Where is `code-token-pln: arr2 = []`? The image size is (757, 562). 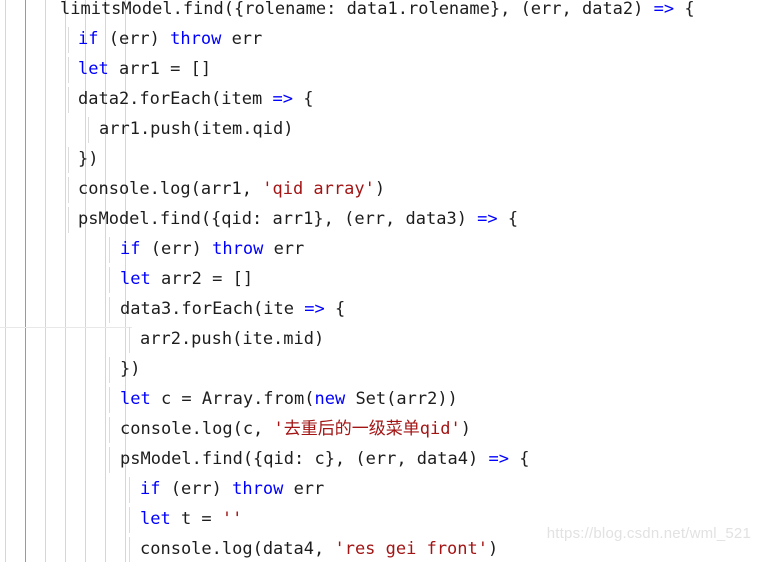 code-token-pln: arr2 = [] is located at coordinates (202, 279).